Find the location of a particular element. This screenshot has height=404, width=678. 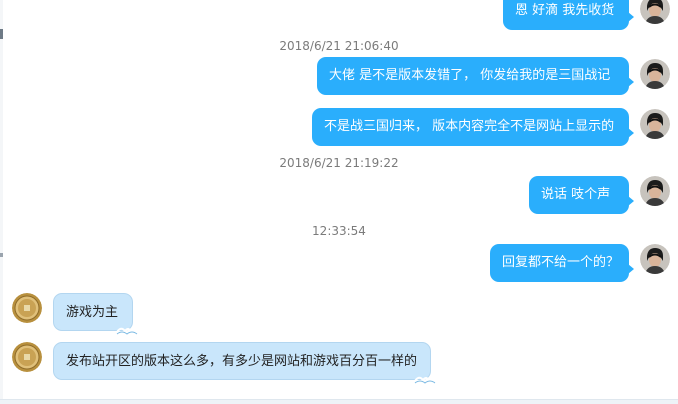

message-text: 回复都不给一个的？ is located at coordinates (561, 262).